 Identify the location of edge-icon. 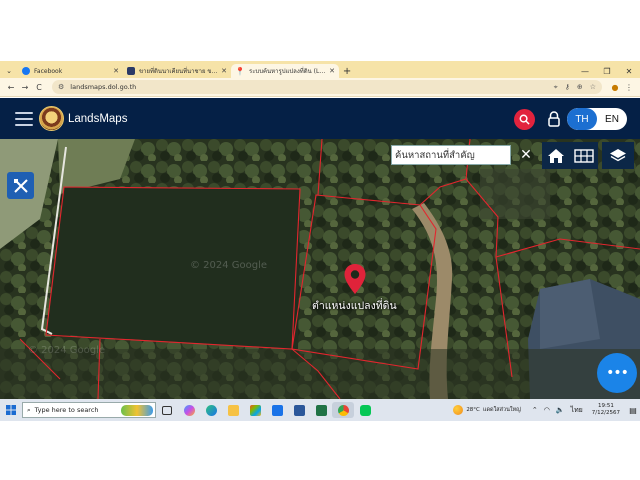
(211, 410).